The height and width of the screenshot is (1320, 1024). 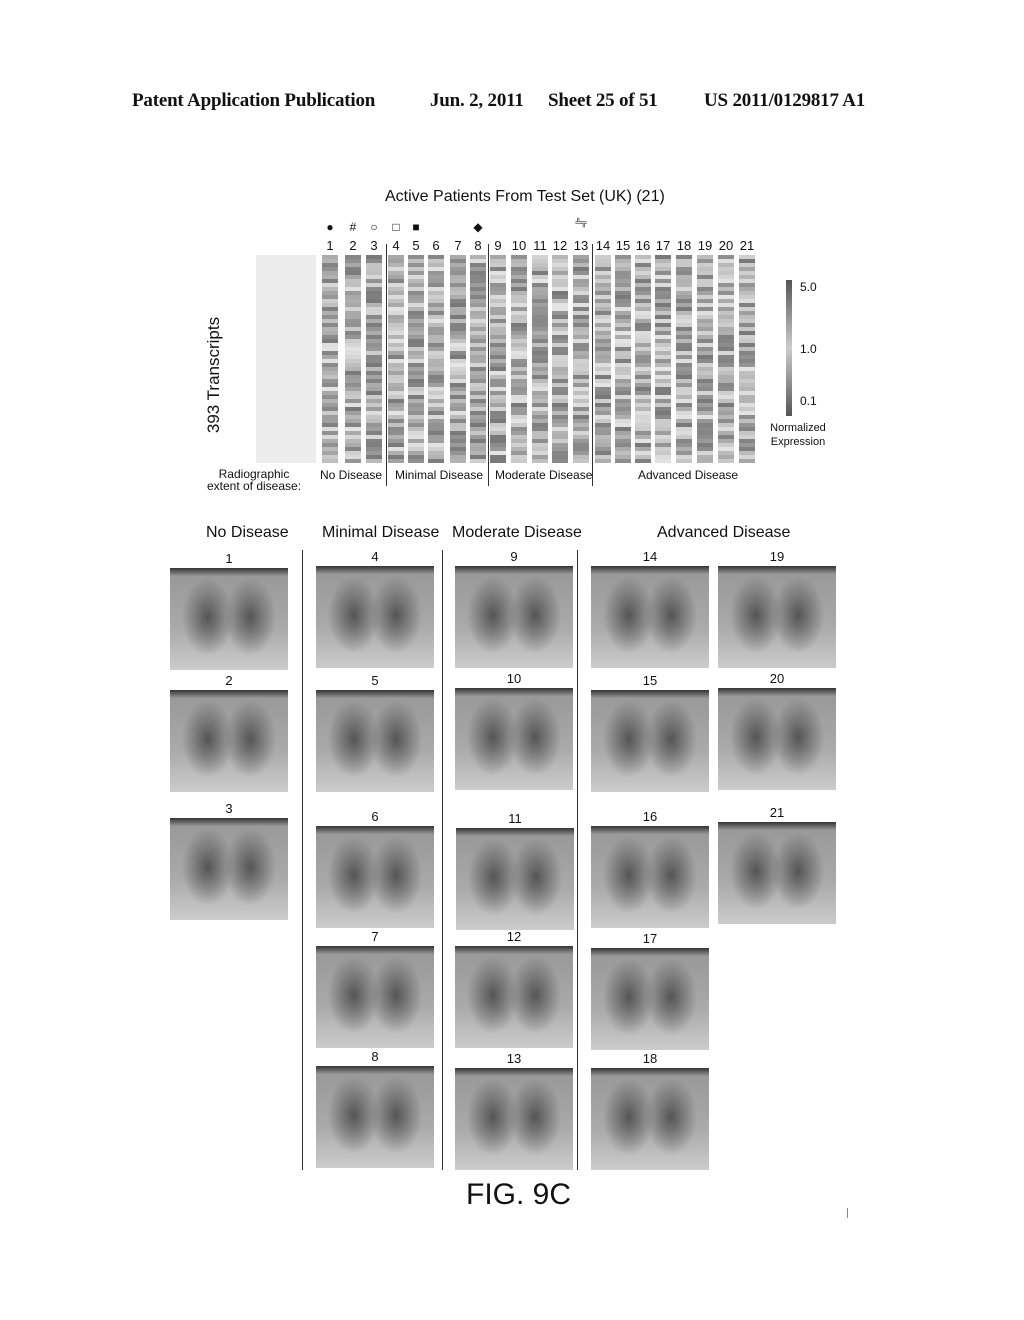 I want to click on xray-patient-number: 6, so click(x=375, y=816).